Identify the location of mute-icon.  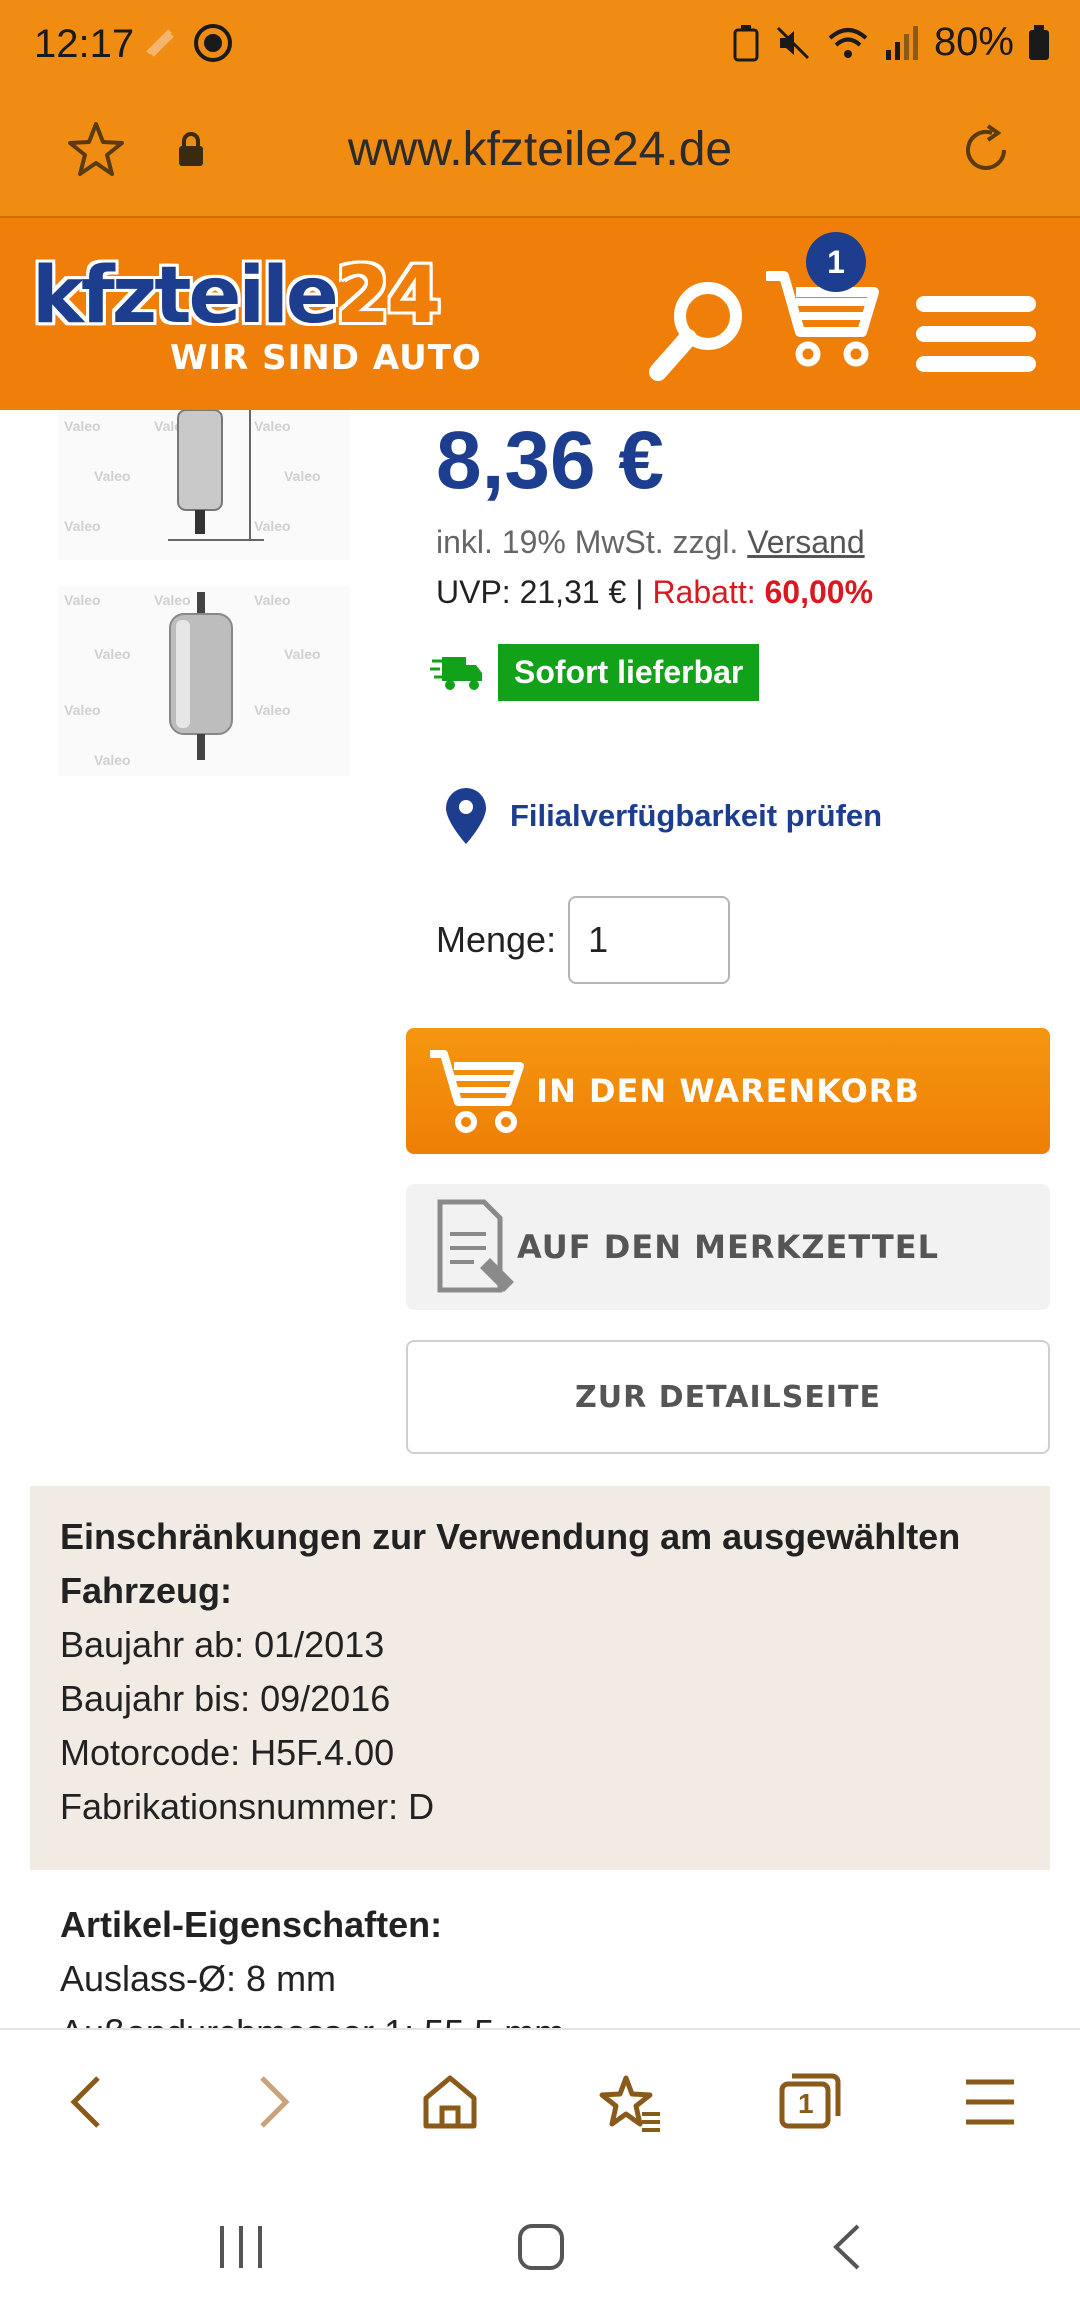
(792, 42).